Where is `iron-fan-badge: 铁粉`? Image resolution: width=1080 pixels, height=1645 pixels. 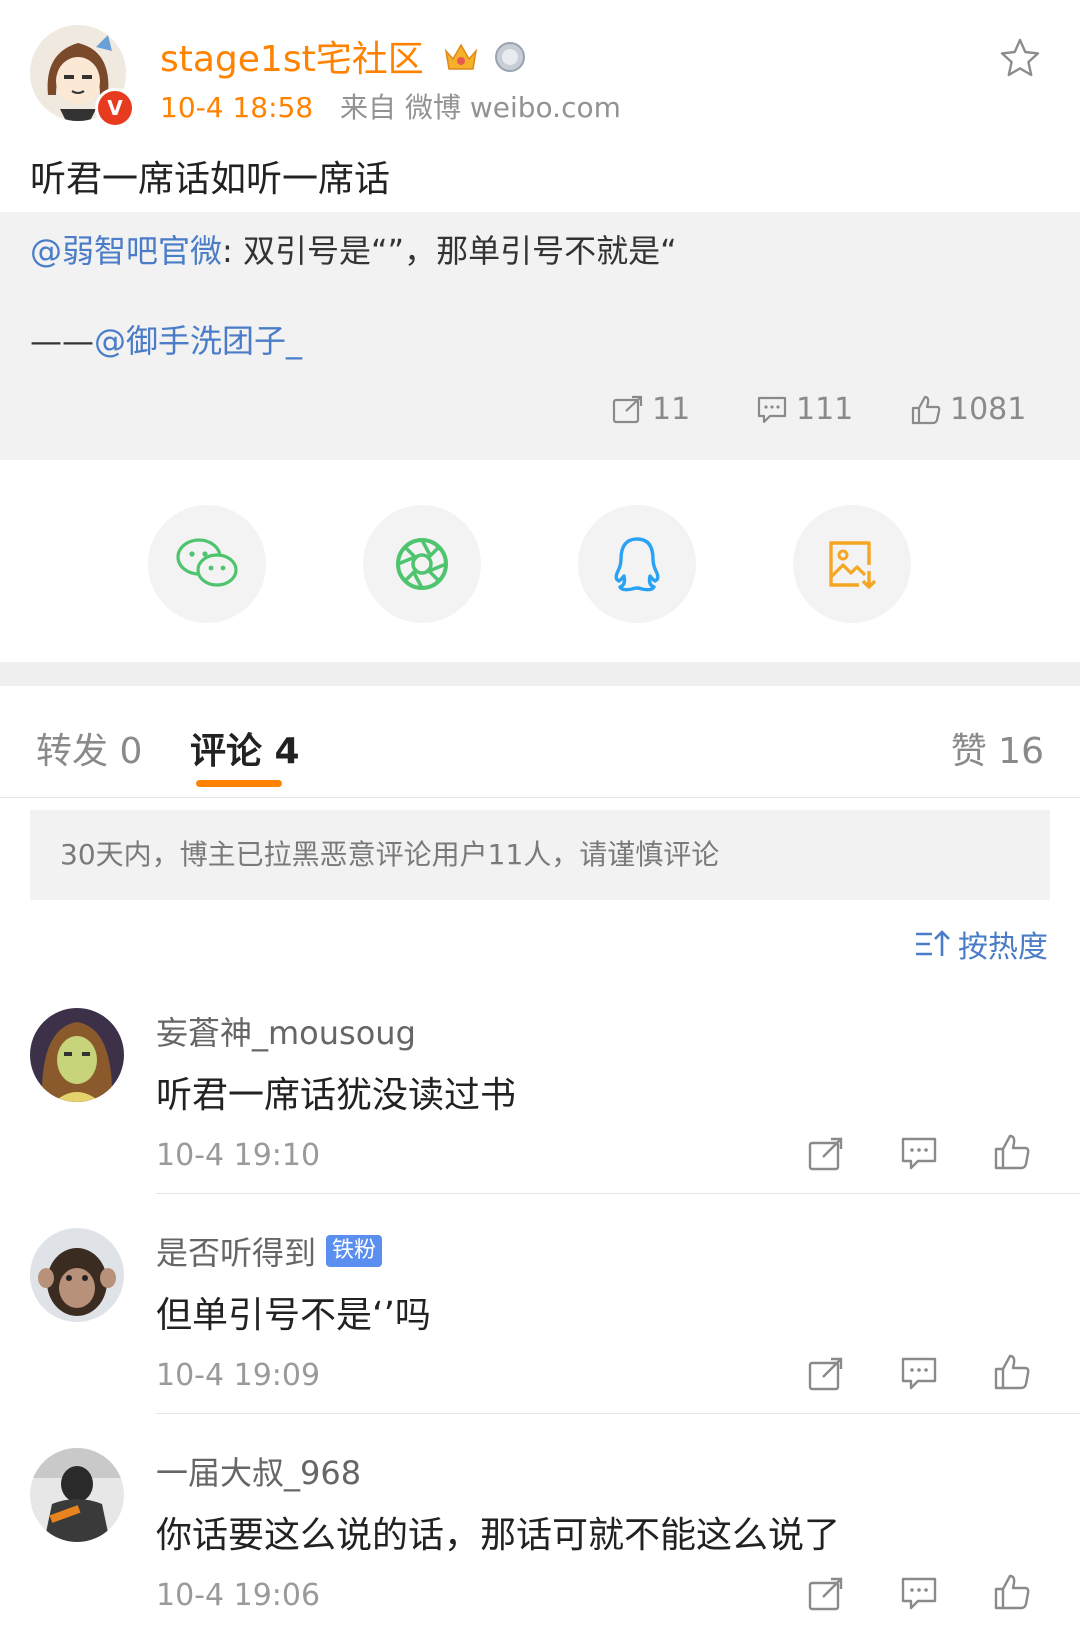
iron-fan-badge: 铁粉 is located at coordinates (354, 1251).